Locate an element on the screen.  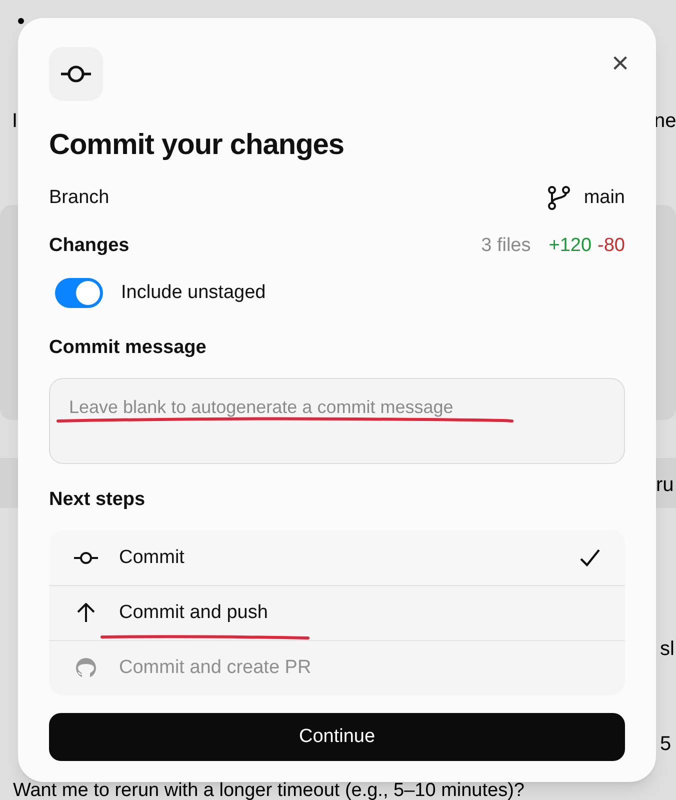
option-item: Commit and push is located at coordinates (337, 612).